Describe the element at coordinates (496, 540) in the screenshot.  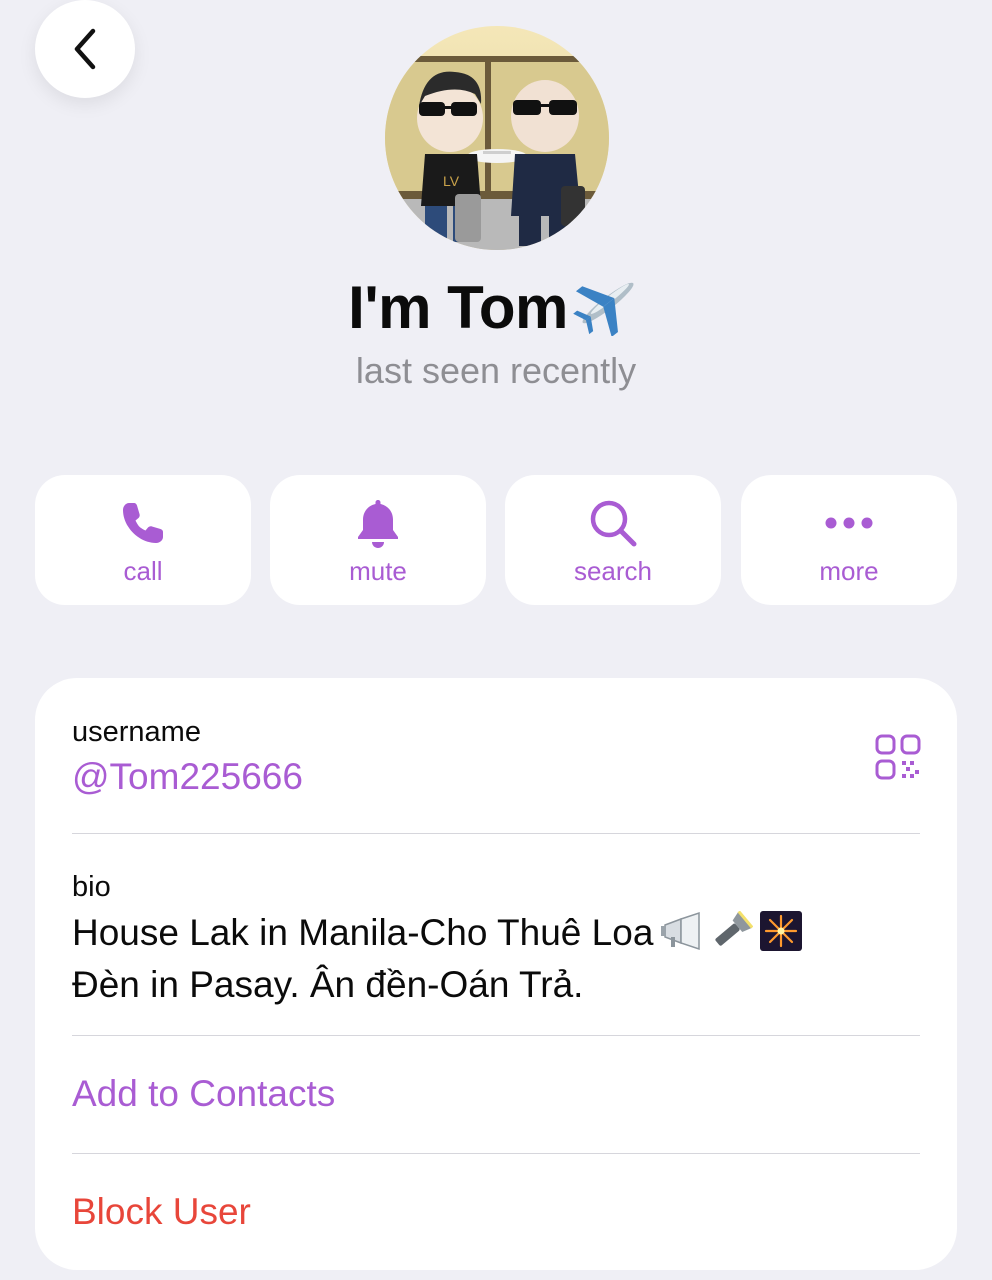
I see `action-bar: call mute search more` at that location.